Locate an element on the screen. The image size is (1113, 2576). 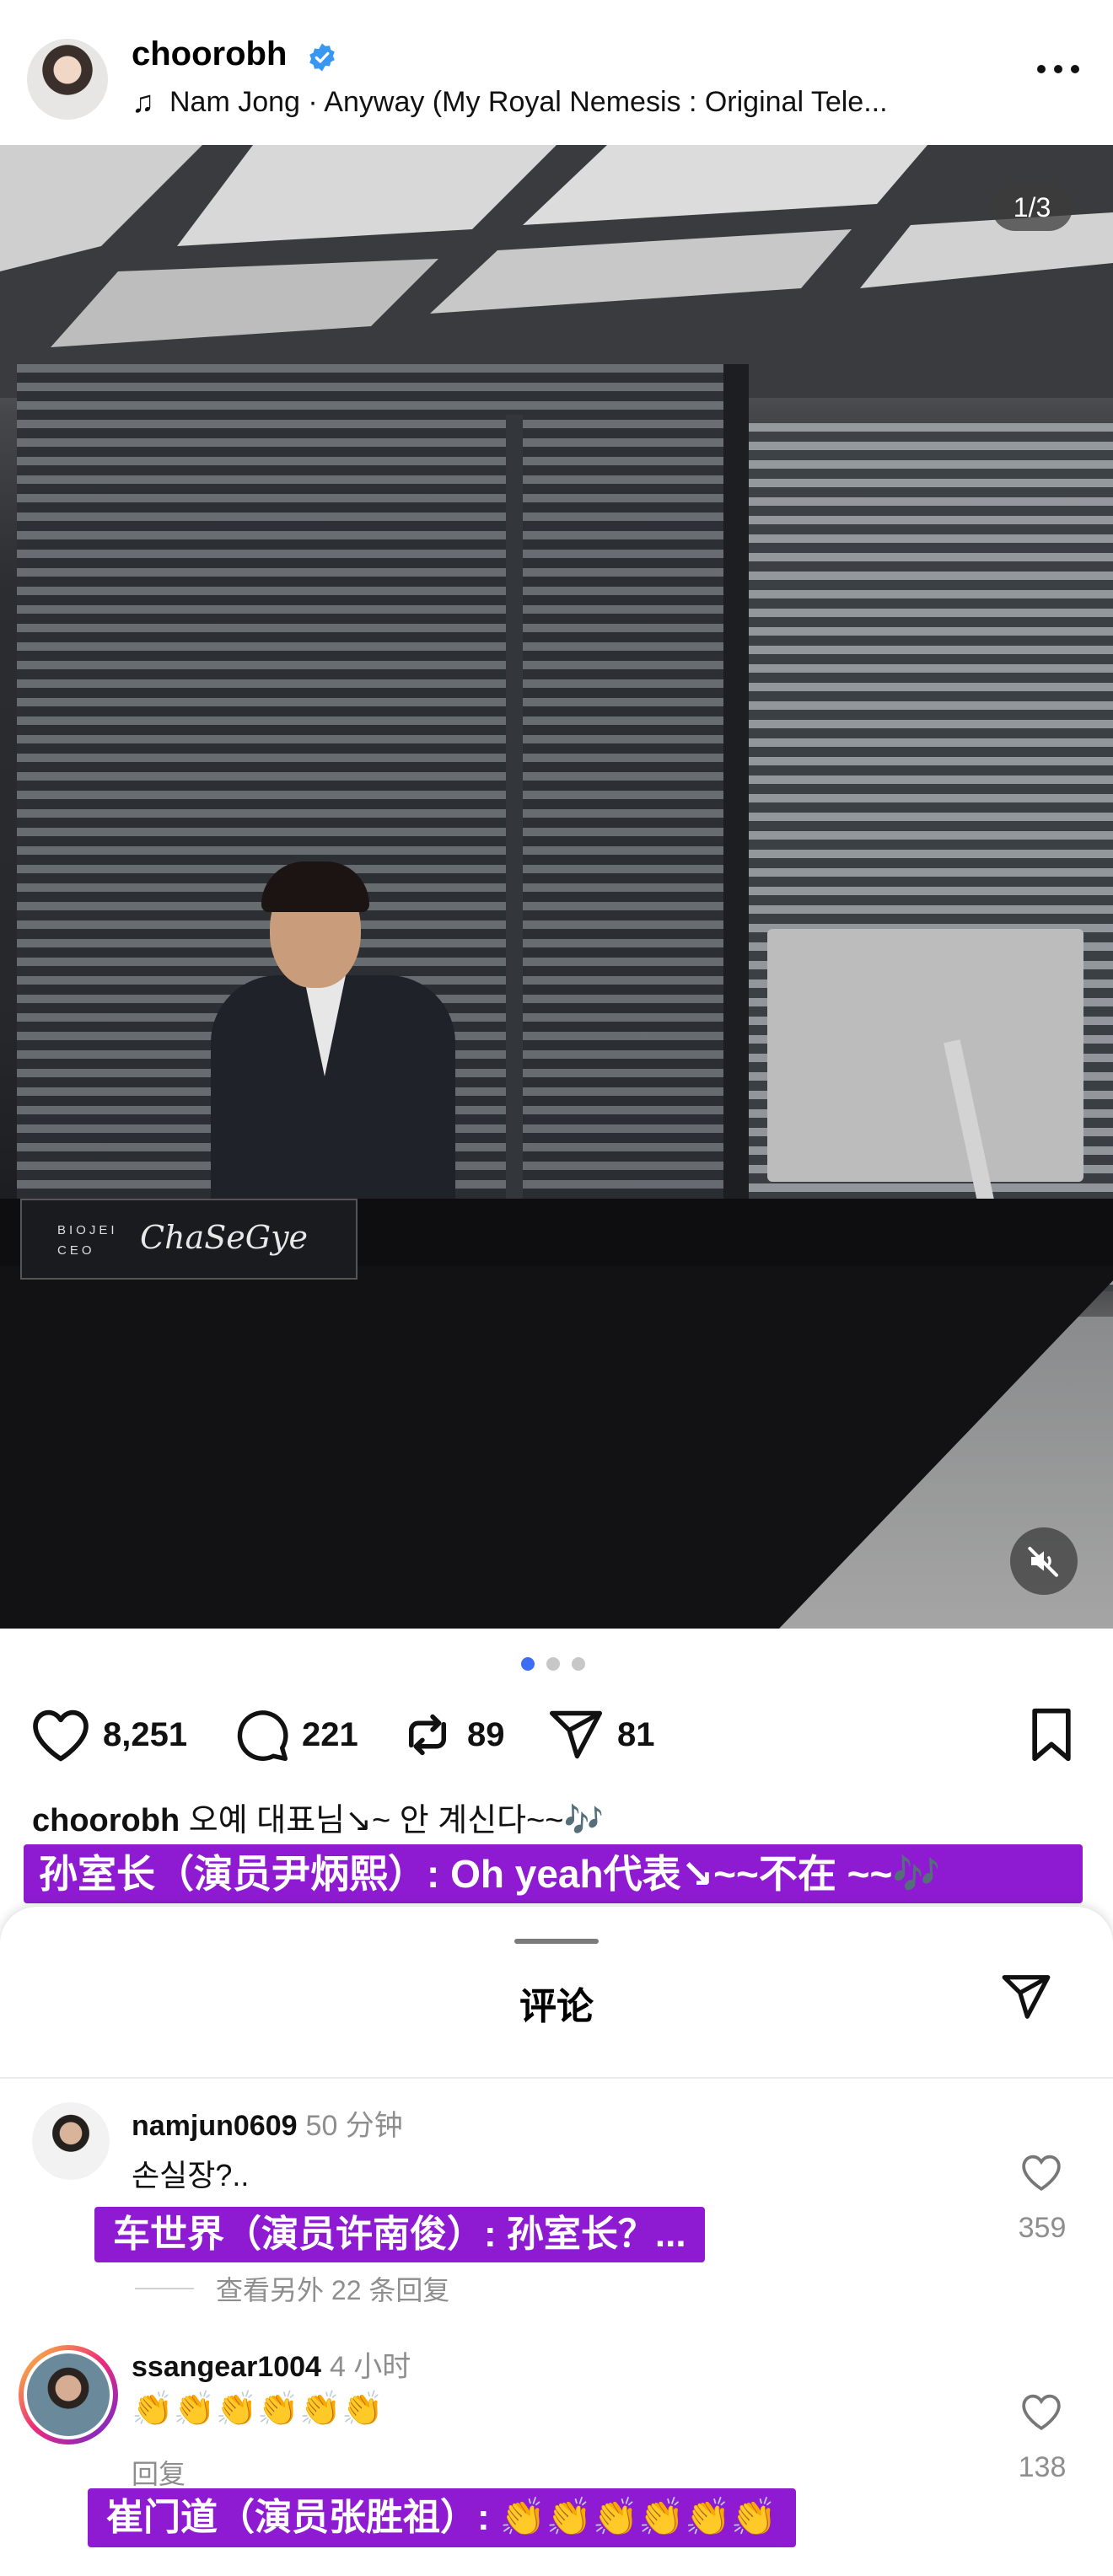
repost-count: 89 is located at coordinates (486, 1734).